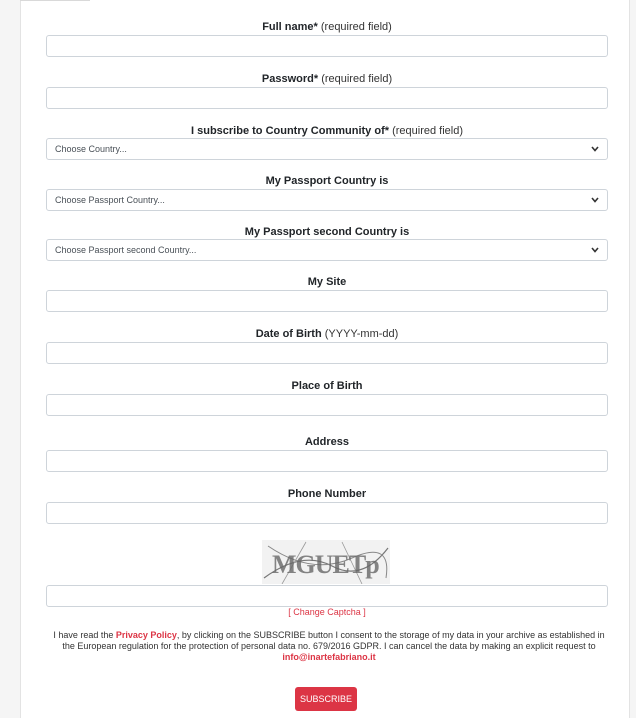  I want to click on full-name-label: Full name* (required field), so click(327, 27).